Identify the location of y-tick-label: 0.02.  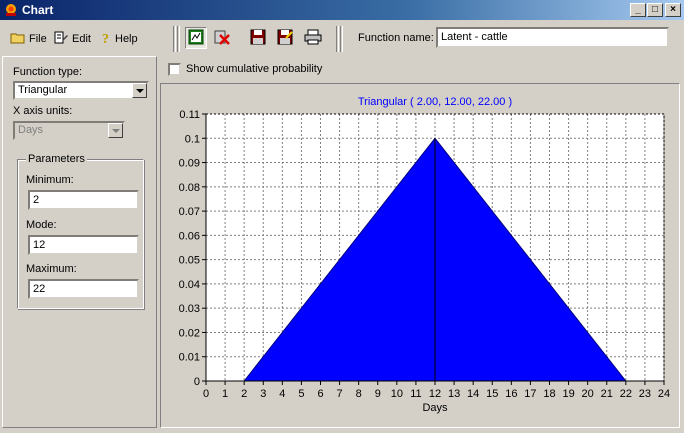
(189, 333).